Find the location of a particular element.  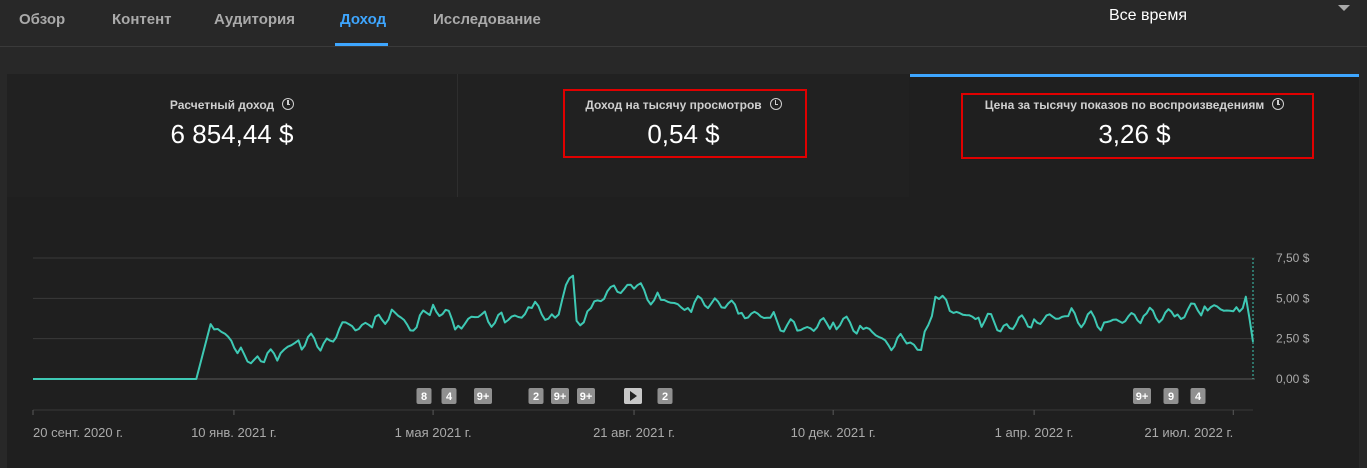

annotation-badge-label: 9 is located at coordinates (1171, 397).